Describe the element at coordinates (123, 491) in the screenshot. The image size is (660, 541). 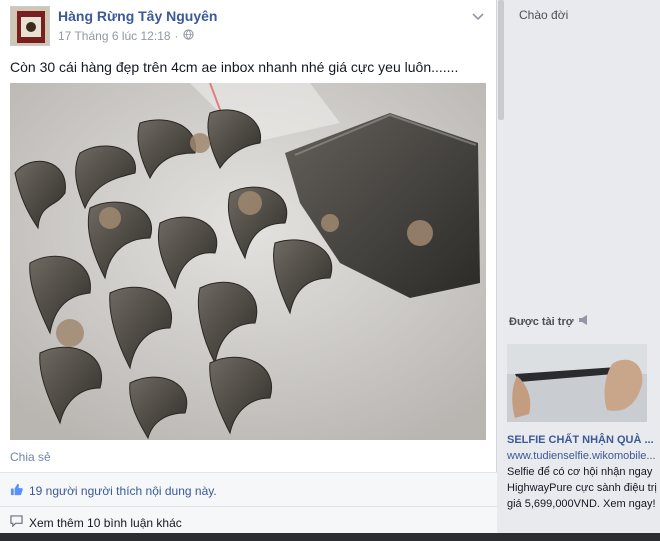
I see `likes-text: 19 người người thích nội dung này.` at that location.